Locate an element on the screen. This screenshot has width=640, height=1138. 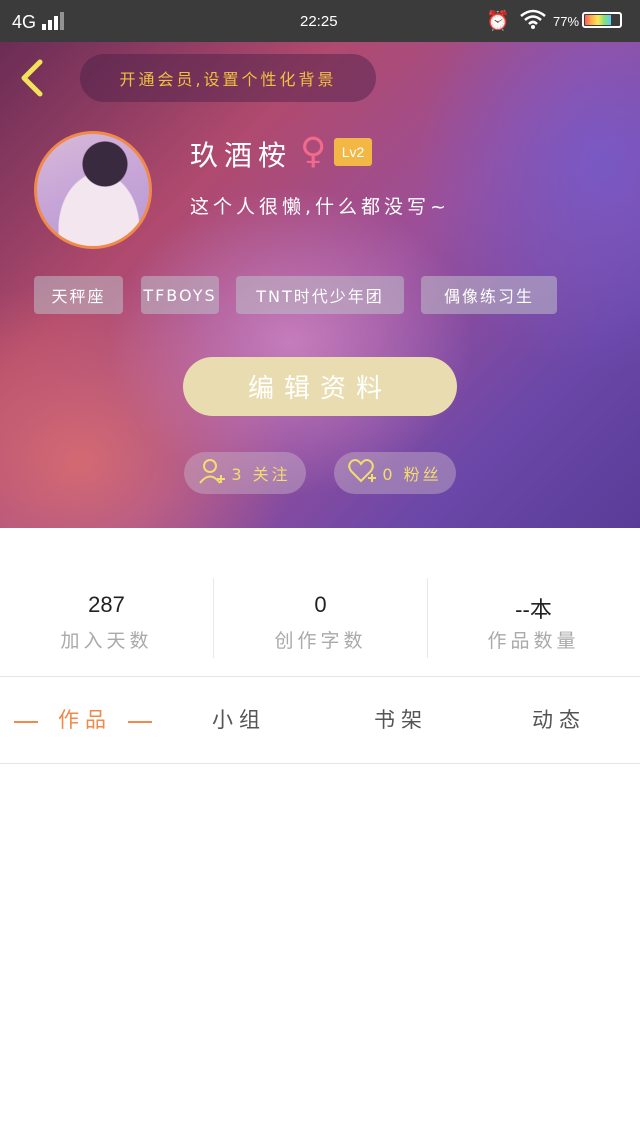
level-badge: Lv2 is located at coordinates (353, 152).